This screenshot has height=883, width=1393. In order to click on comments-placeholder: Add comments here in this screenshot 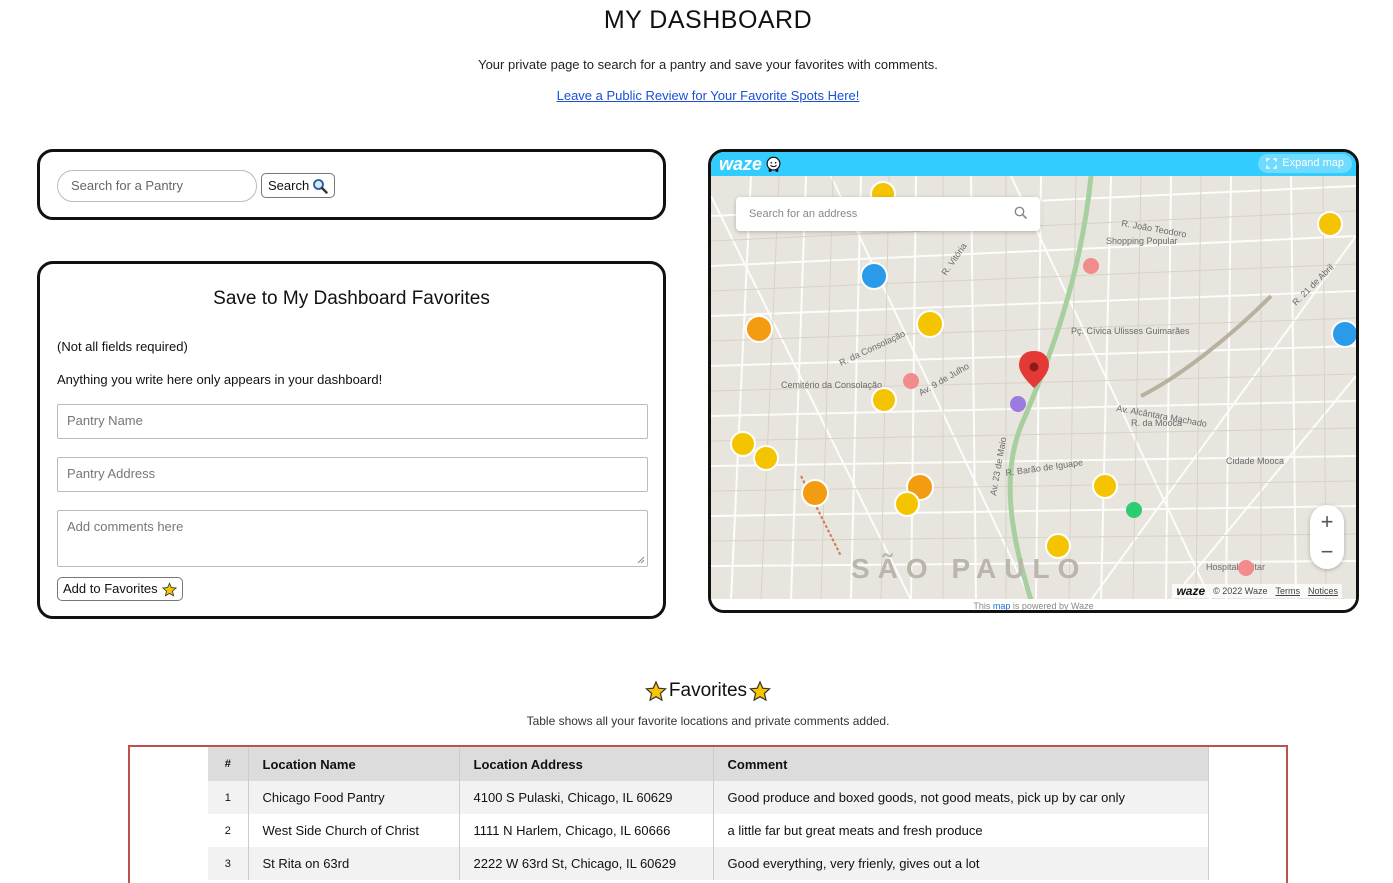, I will do `click(125, 526)`.